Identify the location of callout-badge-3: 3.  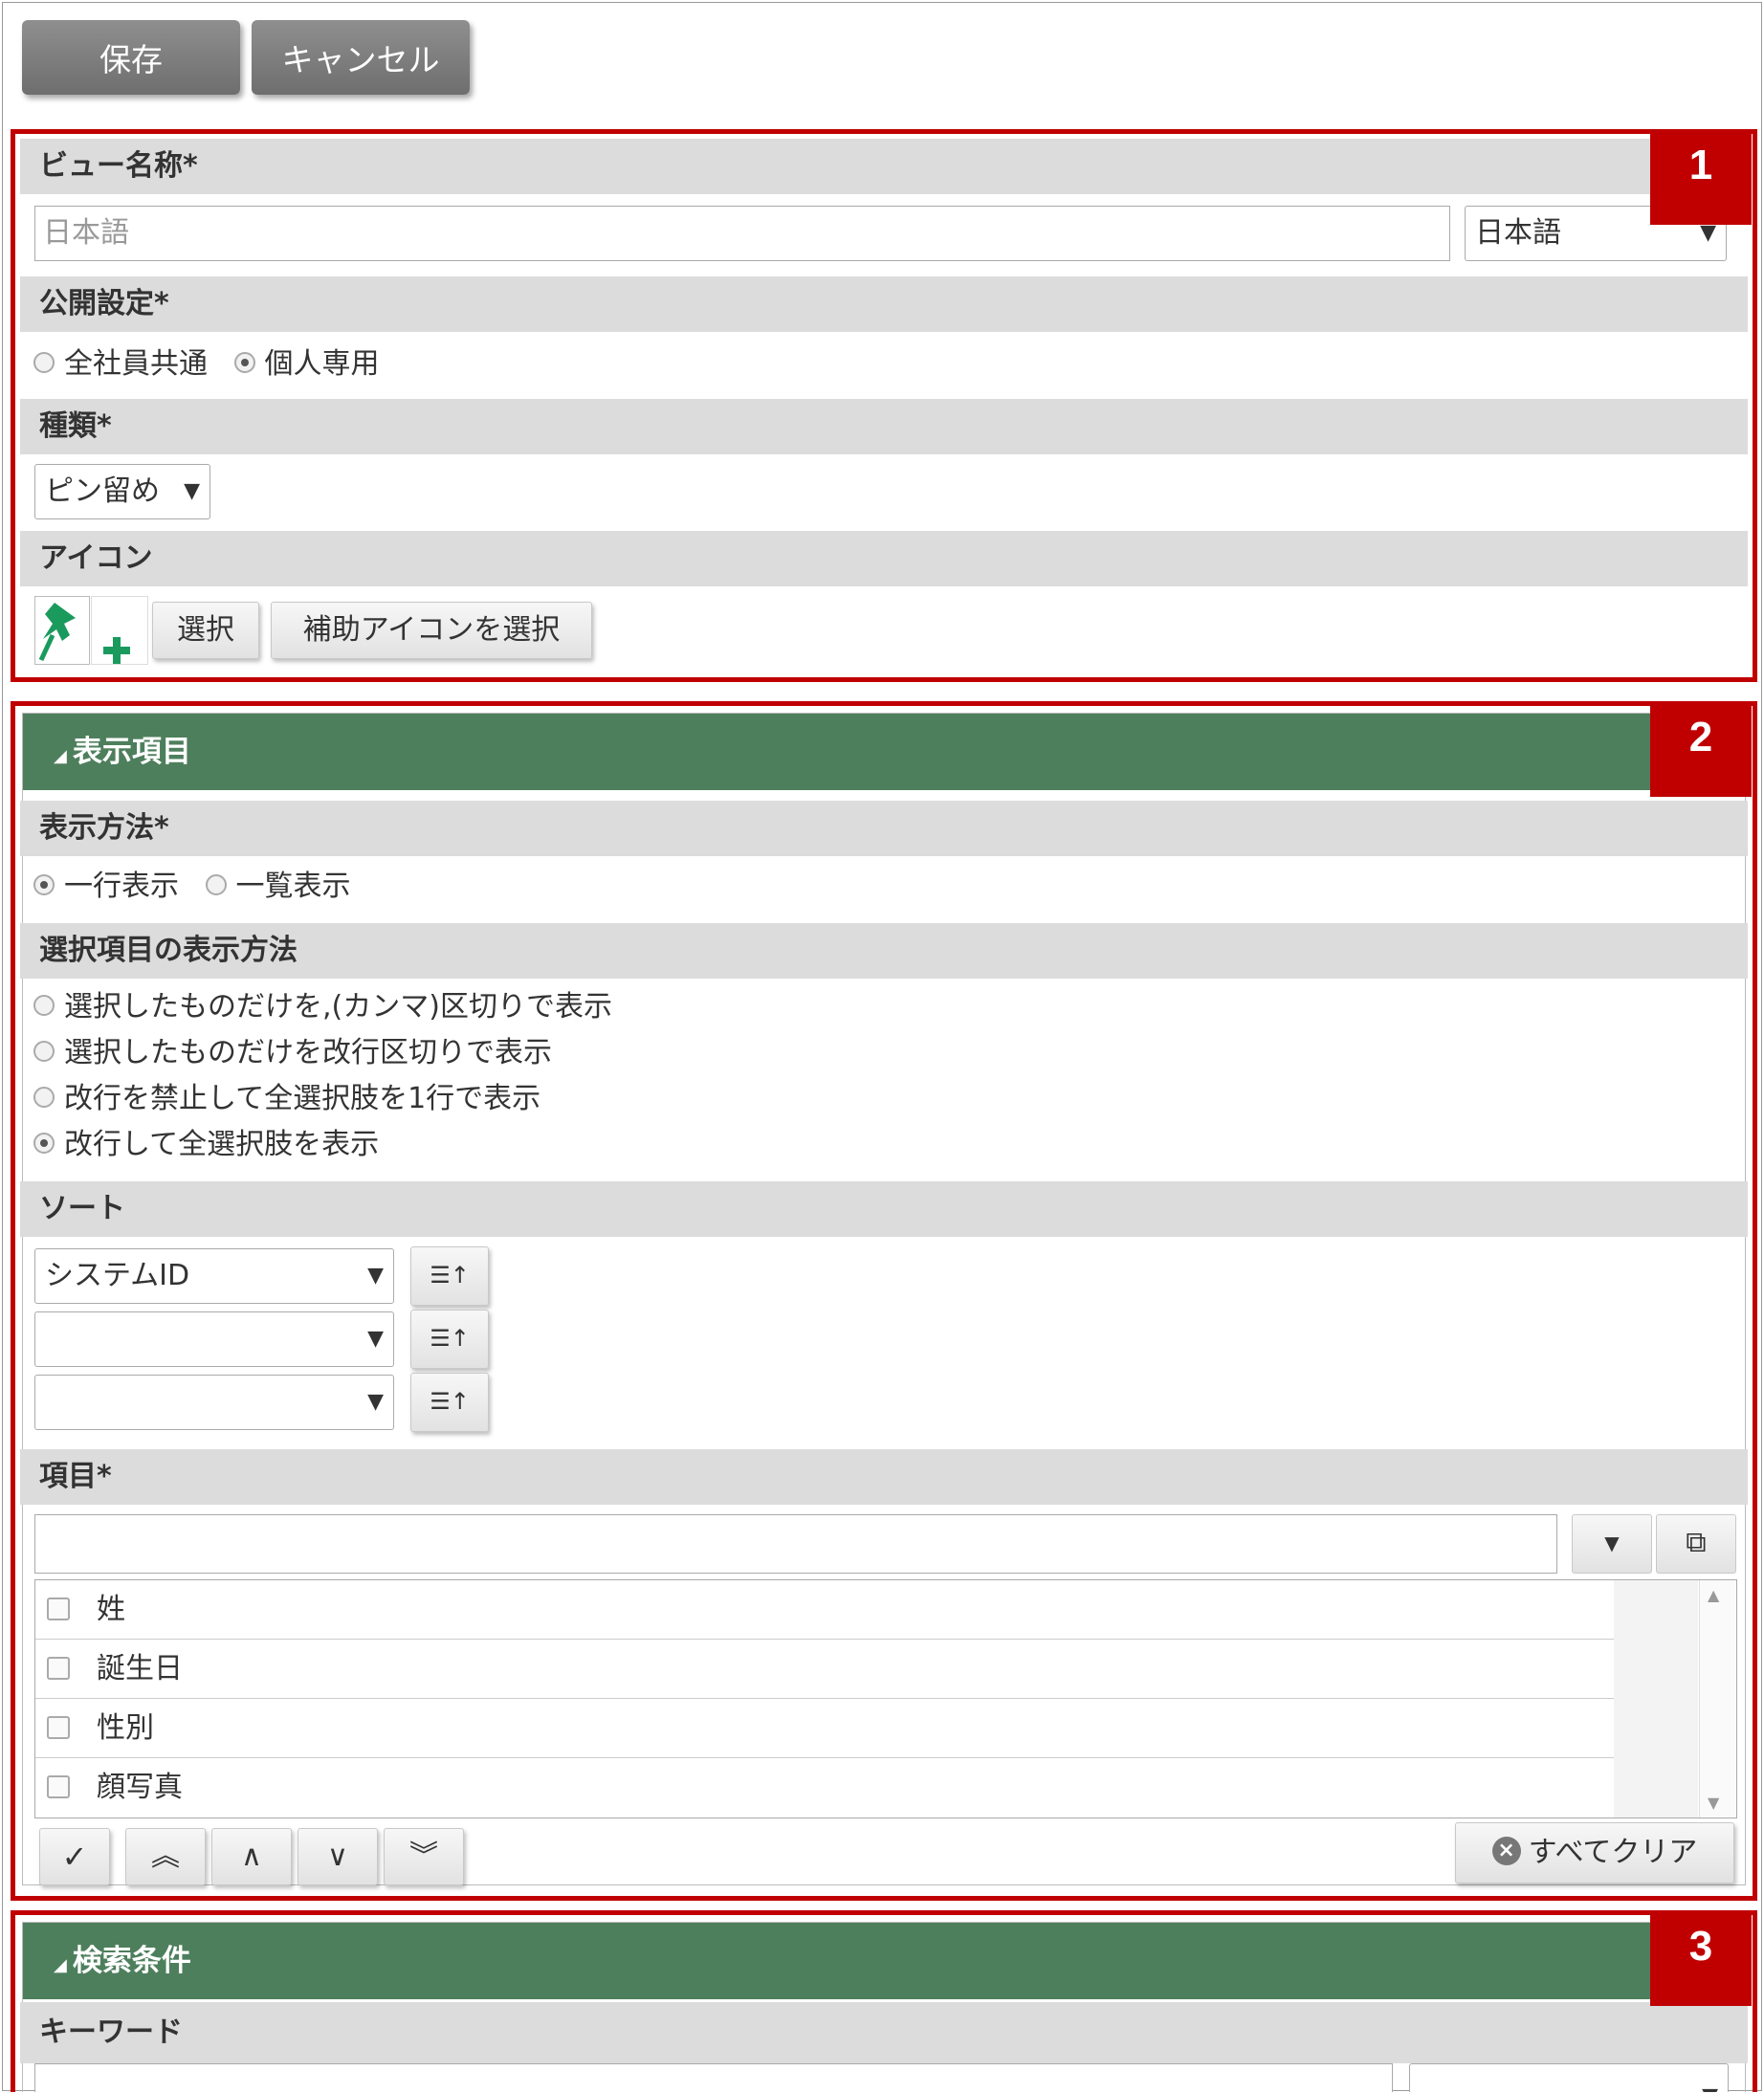
(1701, 1958).